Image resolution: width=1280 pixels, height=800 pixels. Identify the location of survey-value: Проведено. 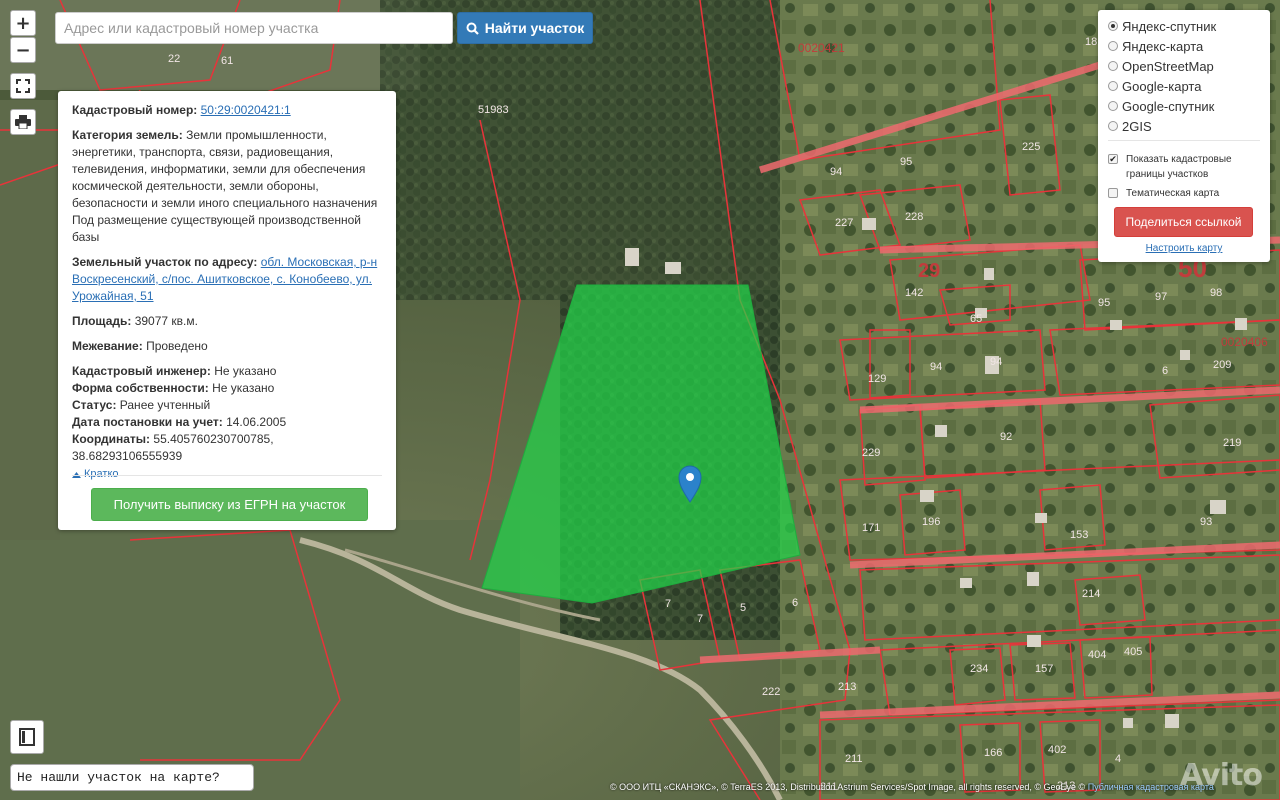
(177, 346).